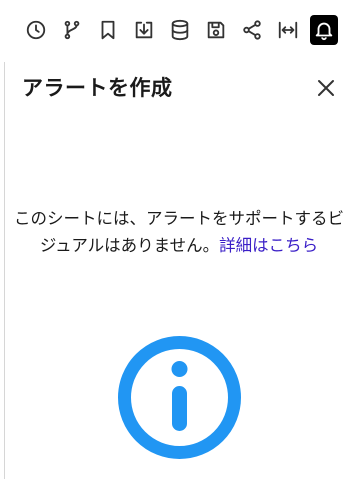  I want to click on save-button, so click(216, 30).